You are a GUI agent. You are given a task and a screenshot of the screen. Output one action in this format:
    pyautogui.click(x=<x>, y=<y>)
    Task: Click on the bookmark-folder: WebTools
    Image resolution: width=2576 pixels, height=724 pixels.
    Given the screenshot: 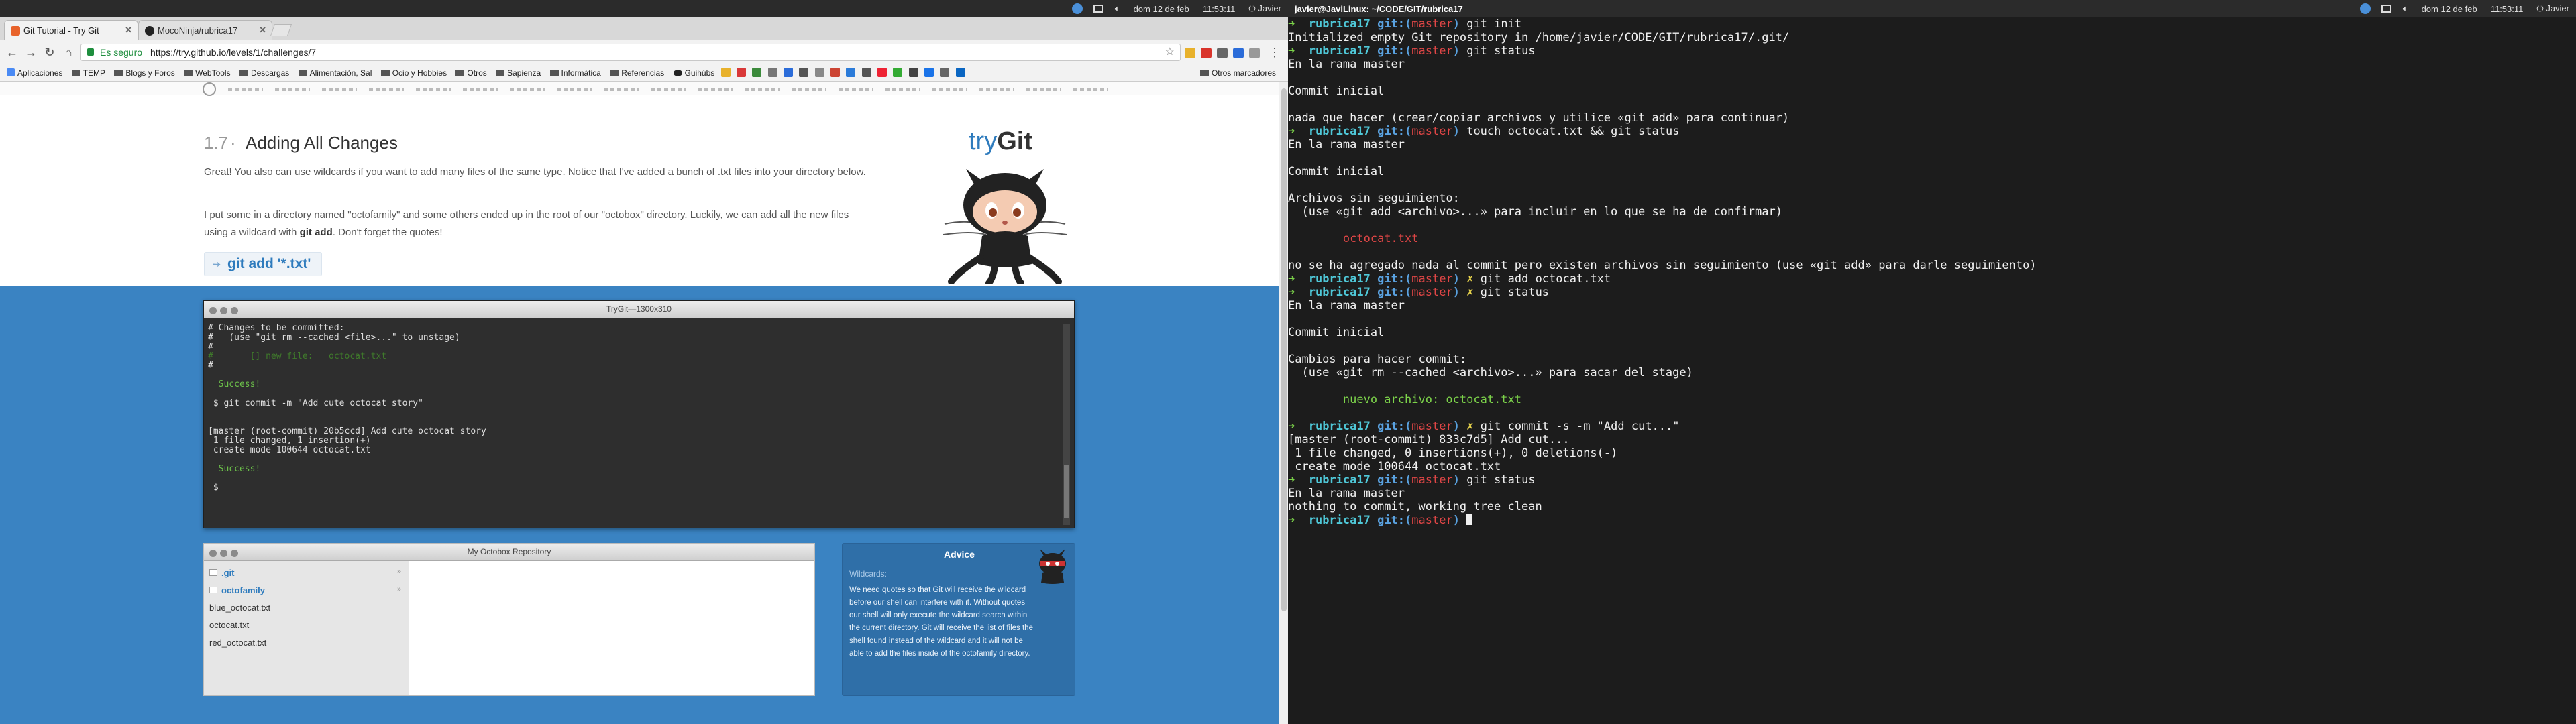 What is the action you would take?
    pyautogui.click(x=207, y=73)
    